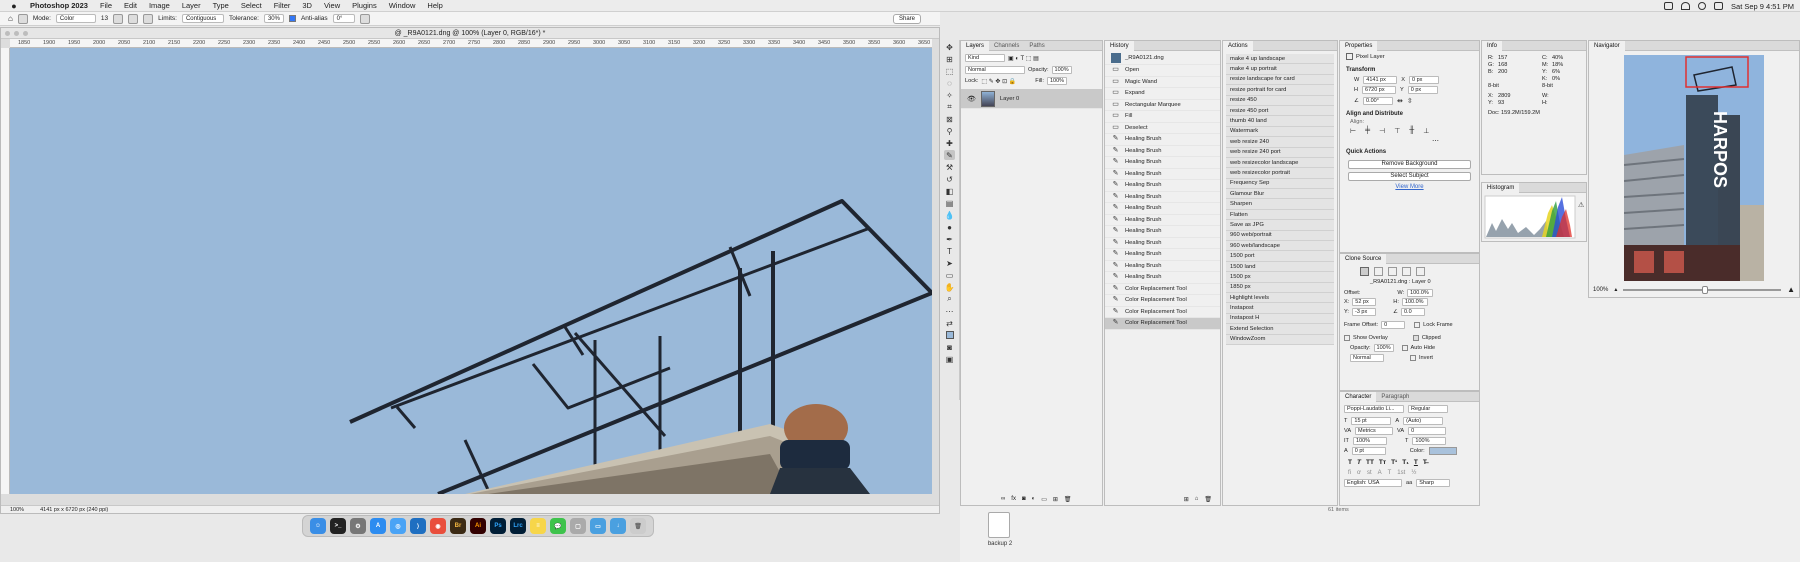 This screenshot has height=562, width=1800. Describe the element at coordinates (1400, 101) in the screenshot. I see `flip-horizontal-icon: ⇹` at that location.